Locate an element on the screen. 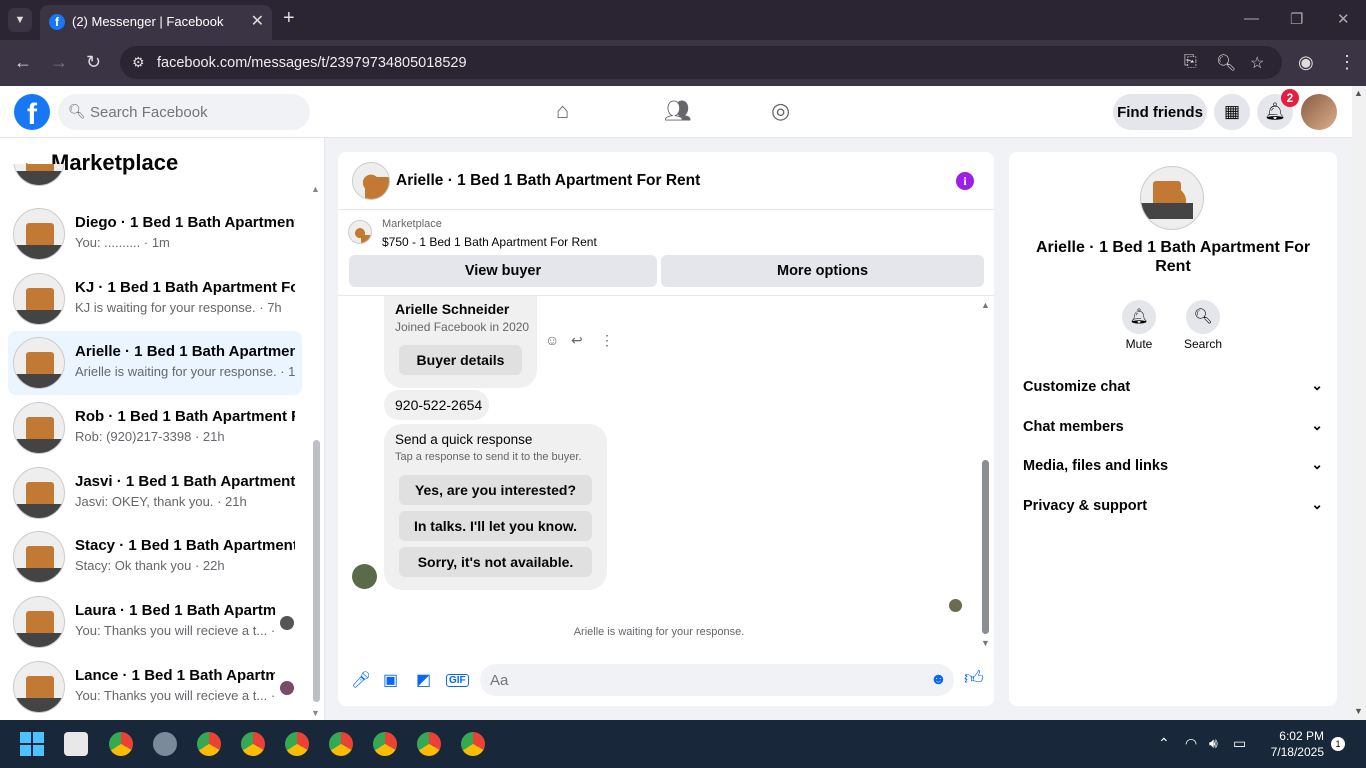 Image resolution: width=1366 pixels, height=768 pixels. quick-response-button: In talks. I'll let you know. is located at coordinates (495, 526).